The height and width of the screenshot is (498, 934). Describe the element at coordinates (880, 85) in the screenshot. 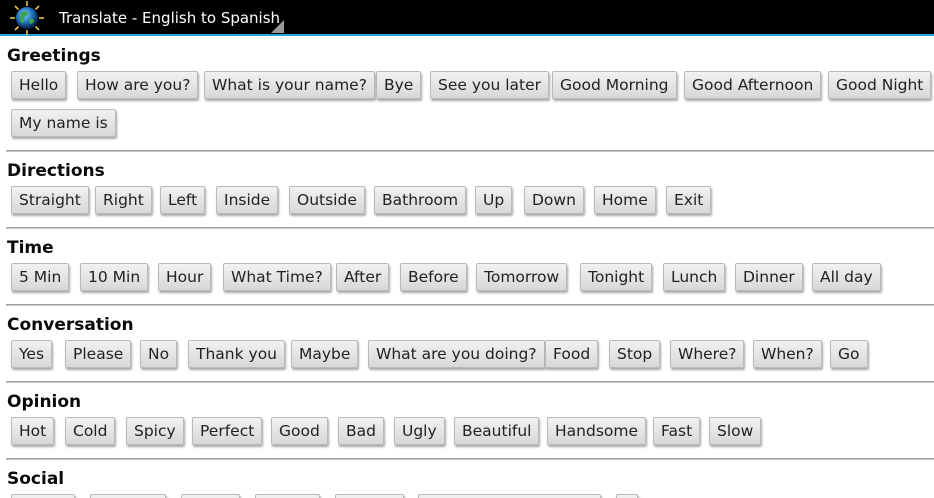

I see `phrase-button: Good Night` at that location.